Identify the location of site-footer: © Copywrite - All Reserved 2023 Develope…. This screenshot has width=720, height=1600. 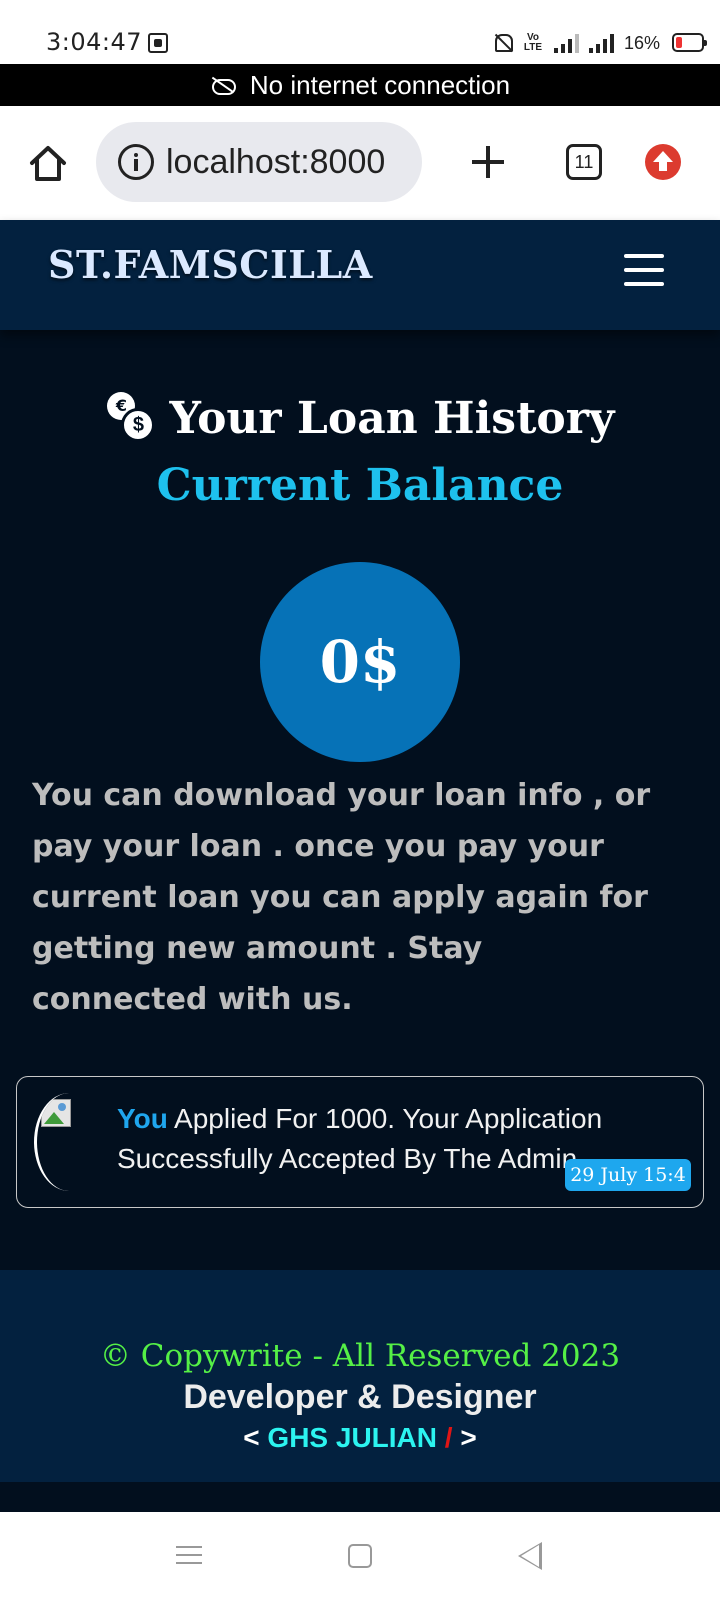
(360, 1376).